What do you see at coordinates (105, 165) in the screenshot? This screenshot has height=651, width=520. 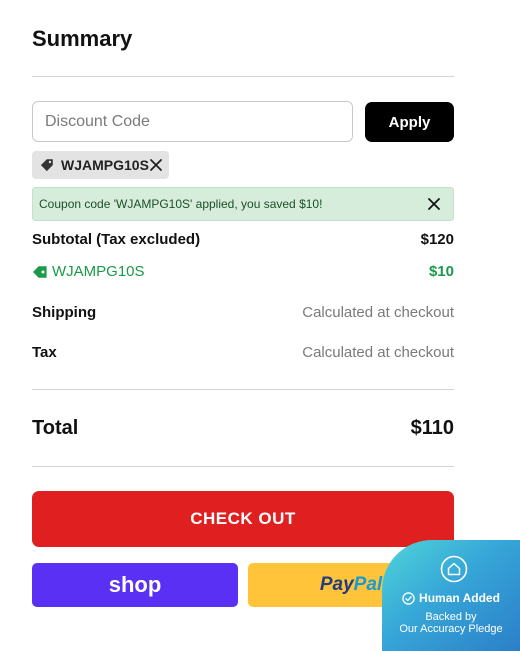 I see `applied-coupon-code: WJAMPG10S` at bounding box center [105, 165].